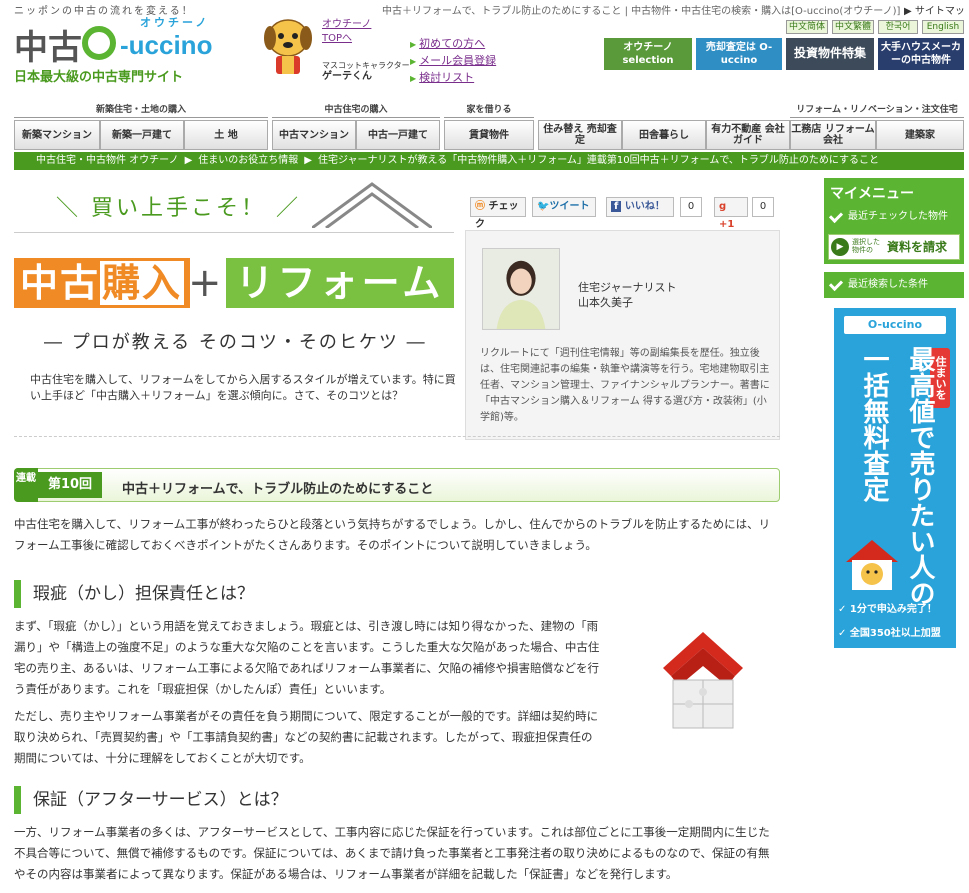  I want to click on favorite-list-link: 検討リスト, so click(453, 78).